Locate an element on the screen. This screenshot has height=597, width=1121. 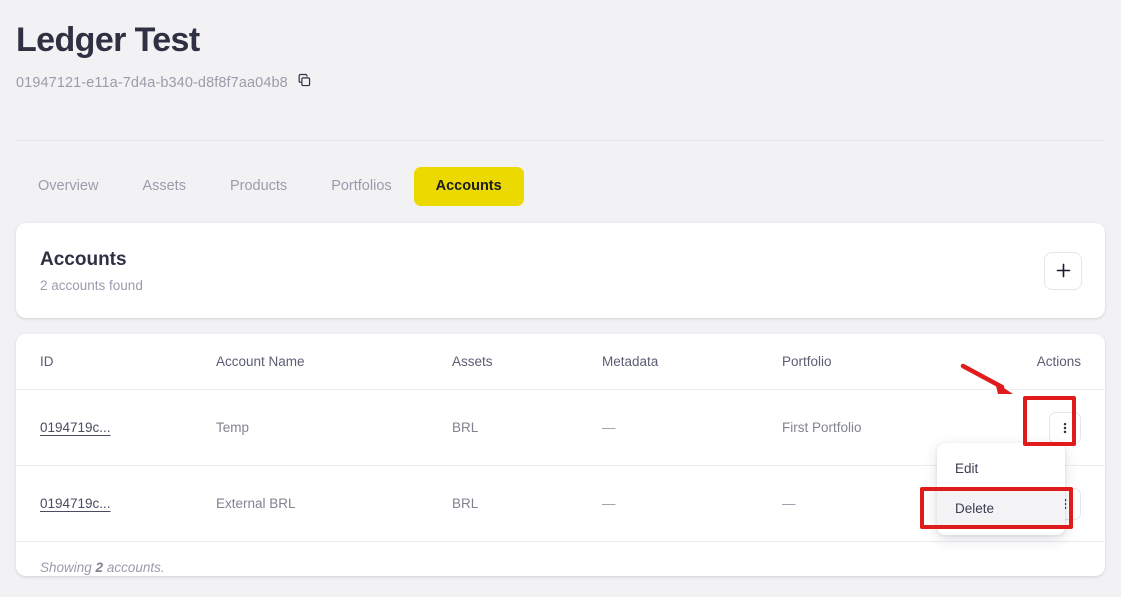
ledger-id-row: 01947121-e11a-7d4a-b340-d8f8f7aa04b8 is located at coordinates (560, 83).